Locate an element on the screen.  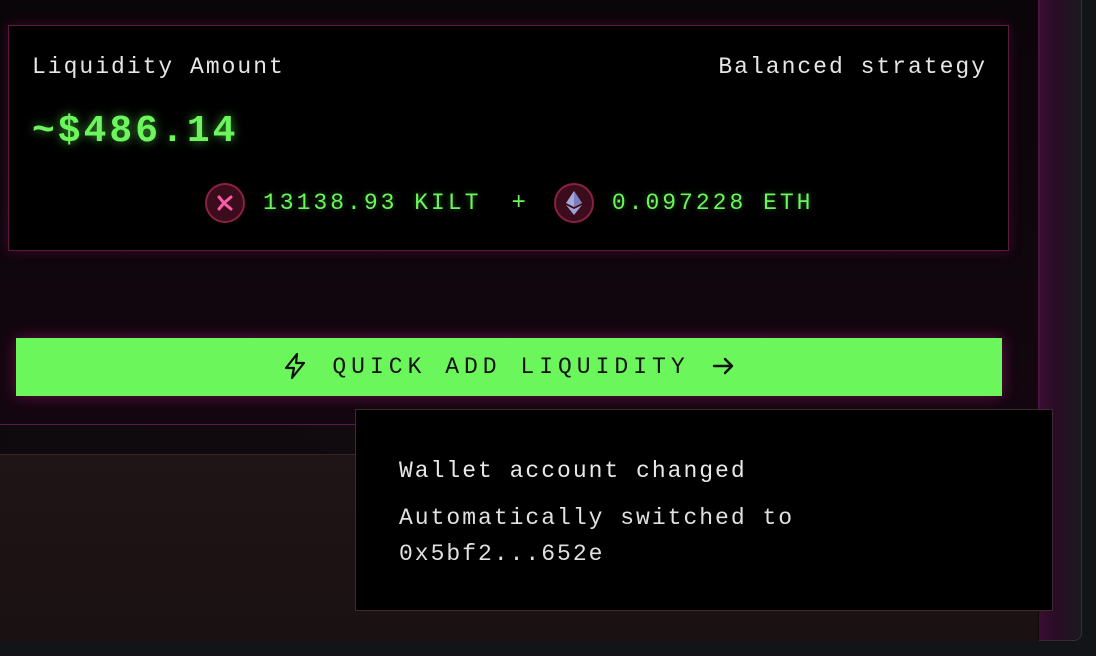
lightning-icon is located at coordinates (295, 367).